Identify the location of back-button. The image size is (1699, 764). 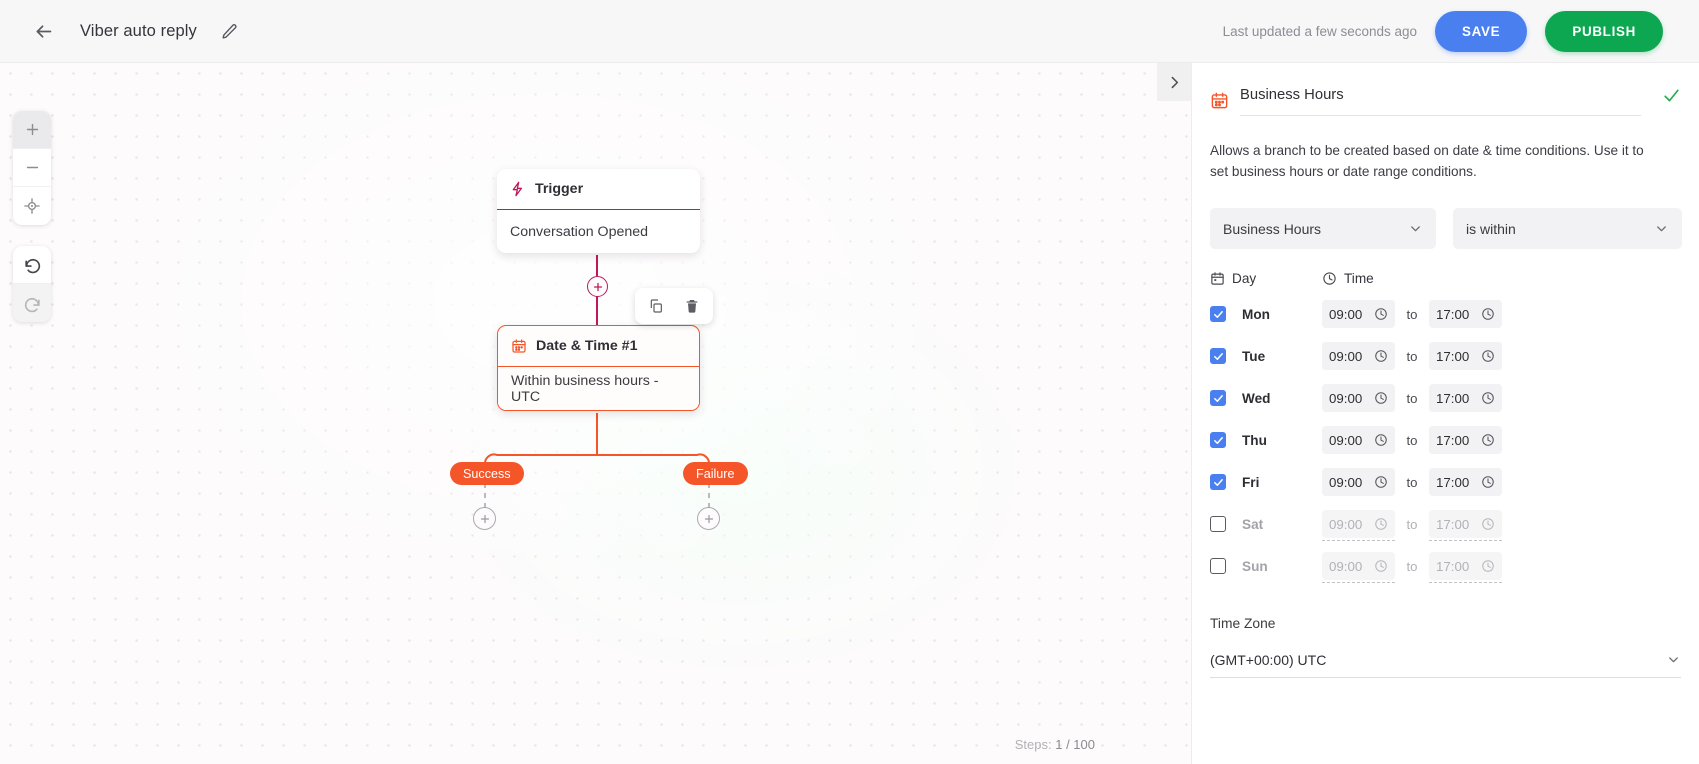
(43, 31).